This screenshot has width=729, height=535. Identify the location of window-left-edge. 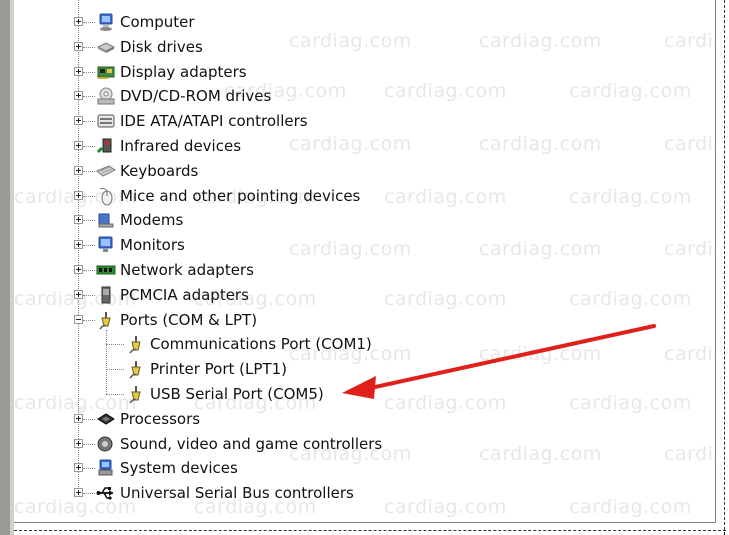
(5, 267).